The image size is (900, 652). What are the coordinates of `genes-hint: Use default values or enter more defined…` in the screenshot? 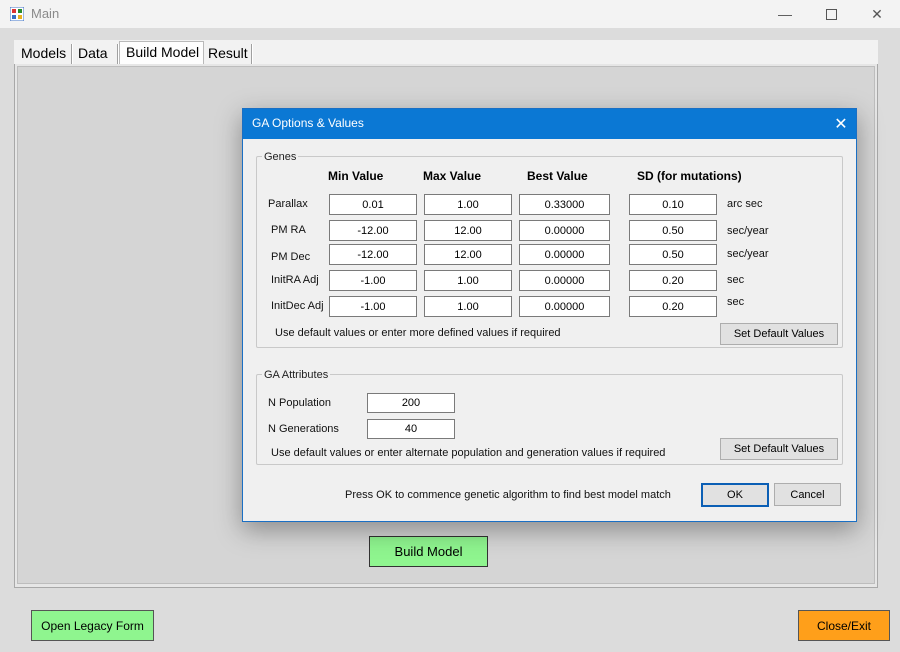 It's located at (418, 333).